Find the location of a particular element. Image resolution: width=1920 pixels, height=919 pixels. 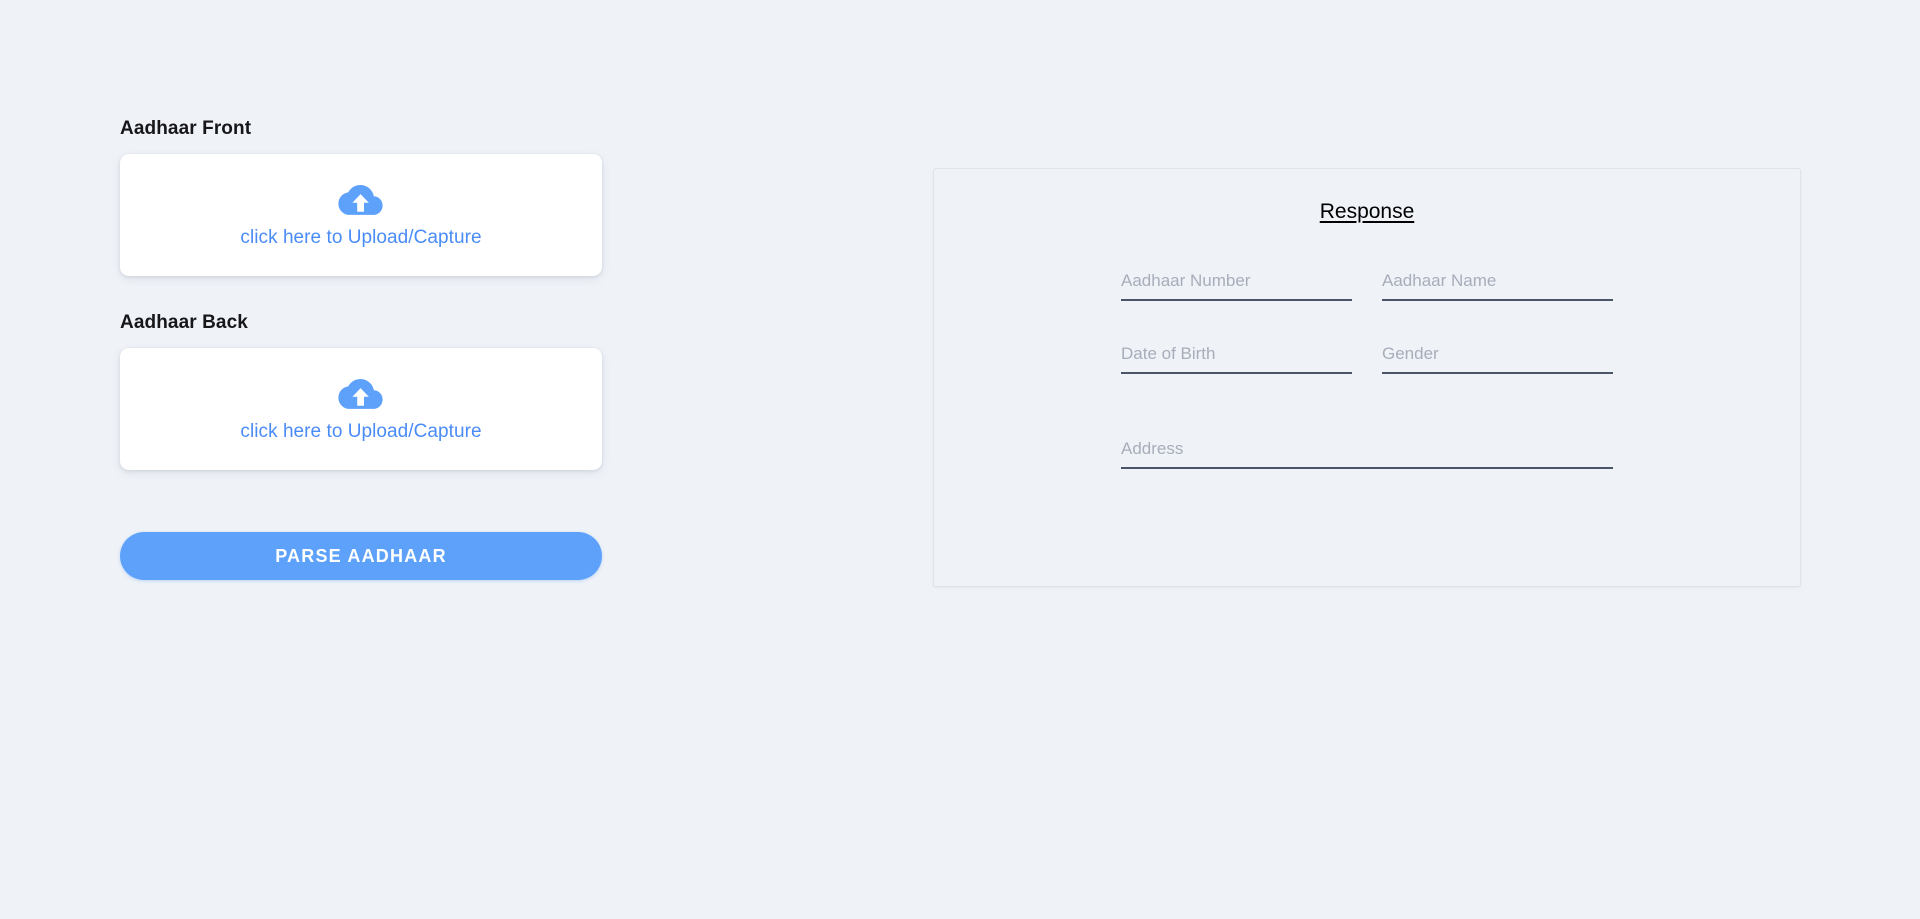

aadhaar-front-upload-text: click here to Upload/Capture is located at coordinates (361, 237).